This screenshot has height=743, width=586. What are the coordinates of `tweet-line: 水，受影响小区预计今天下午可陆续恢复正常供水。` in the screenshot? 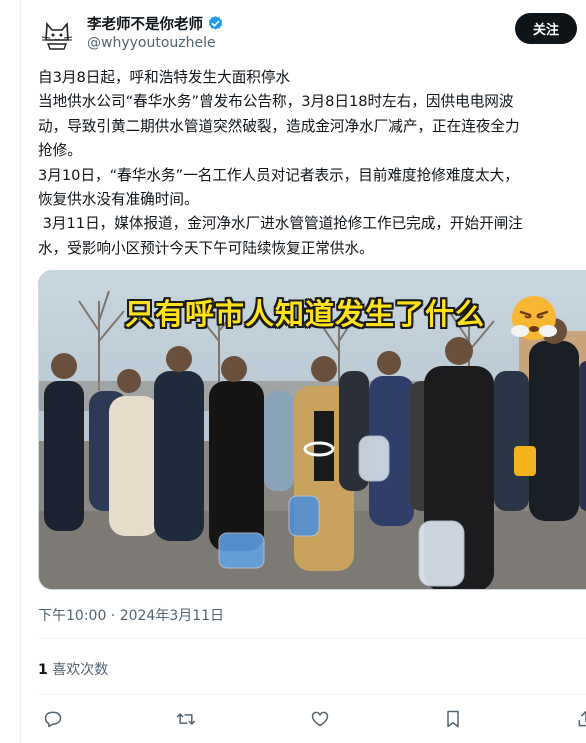 It's located at (206, 248).